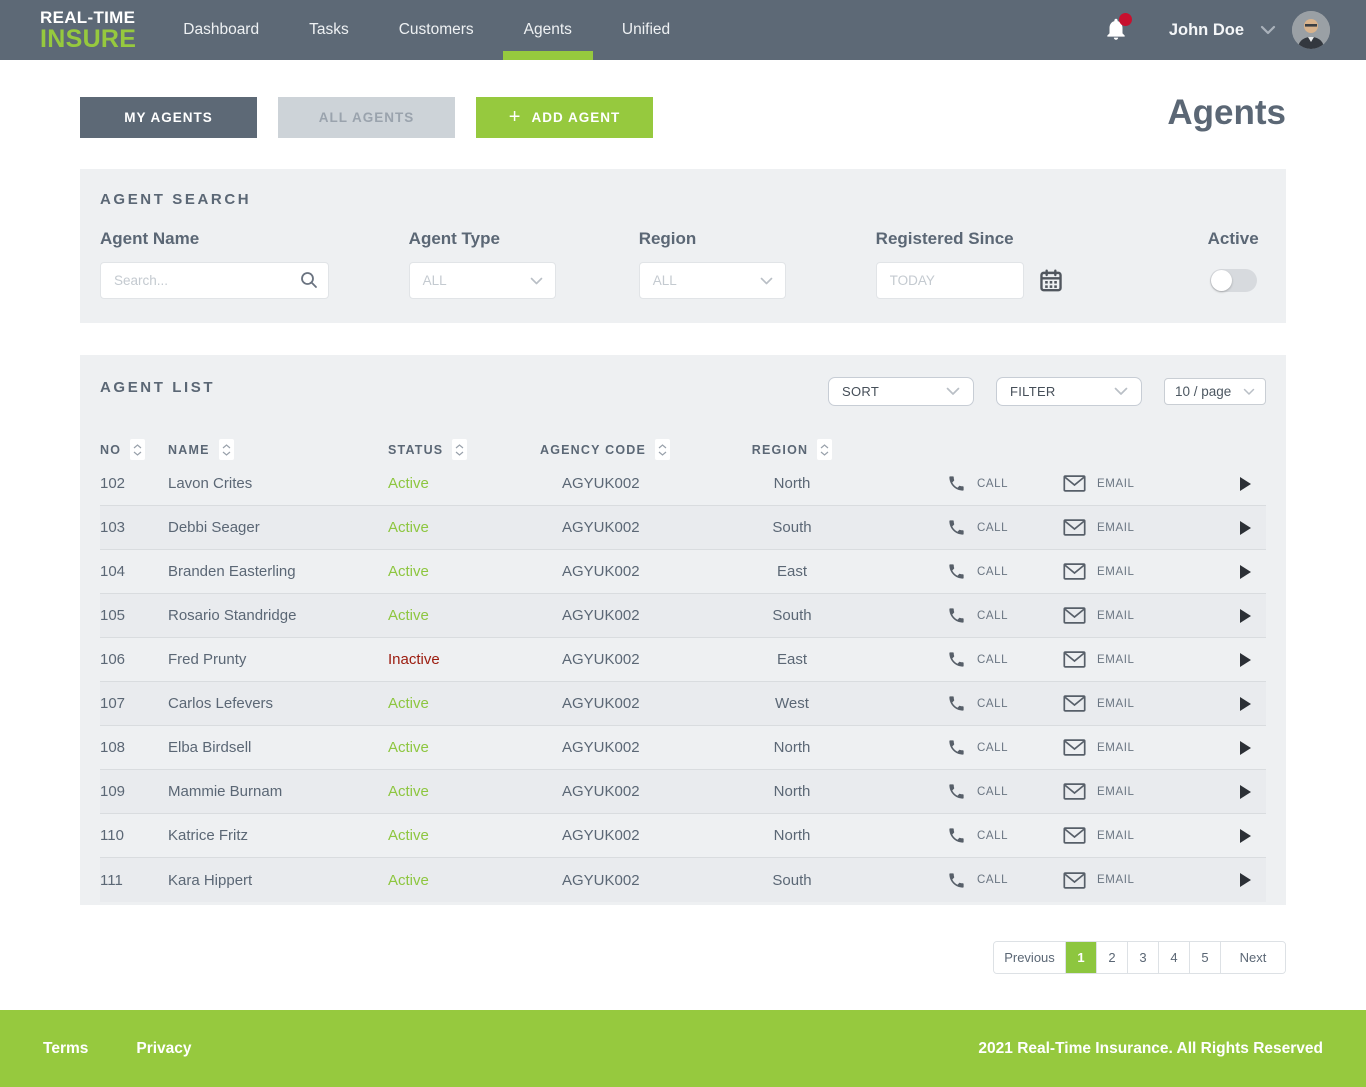  Describe the element at coordinates (1174, 957) in the screenshot. I see `pagination-page-4: 4` at that location.